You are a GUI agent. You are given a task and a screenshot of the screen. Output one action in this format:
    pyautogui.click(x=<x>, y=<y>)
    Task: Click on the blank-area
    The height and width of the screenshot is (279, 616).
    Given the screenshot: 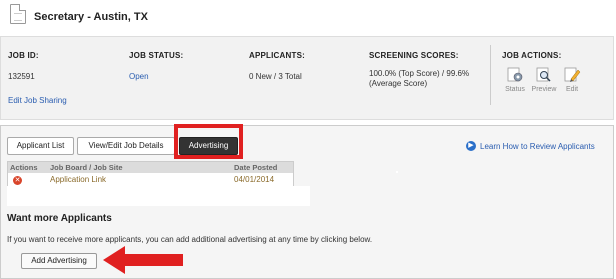 What is the action you would take?
    pyautogui.click(x=158, y=196)
    